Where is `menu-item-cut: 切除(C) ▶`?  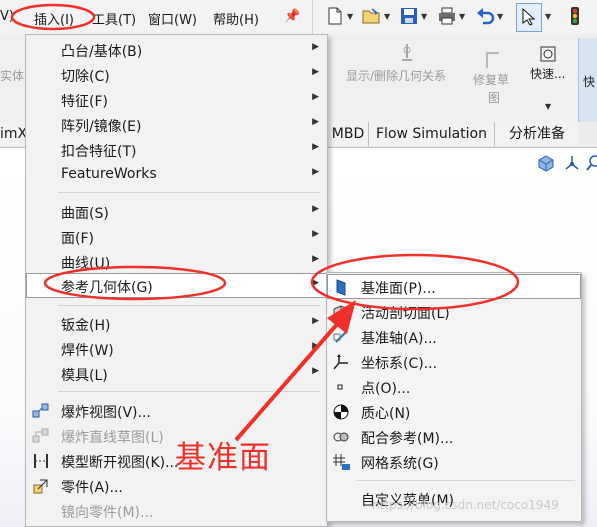
menu-item-cut: 切除(C) ▶ is located at coordinates (176, 74).